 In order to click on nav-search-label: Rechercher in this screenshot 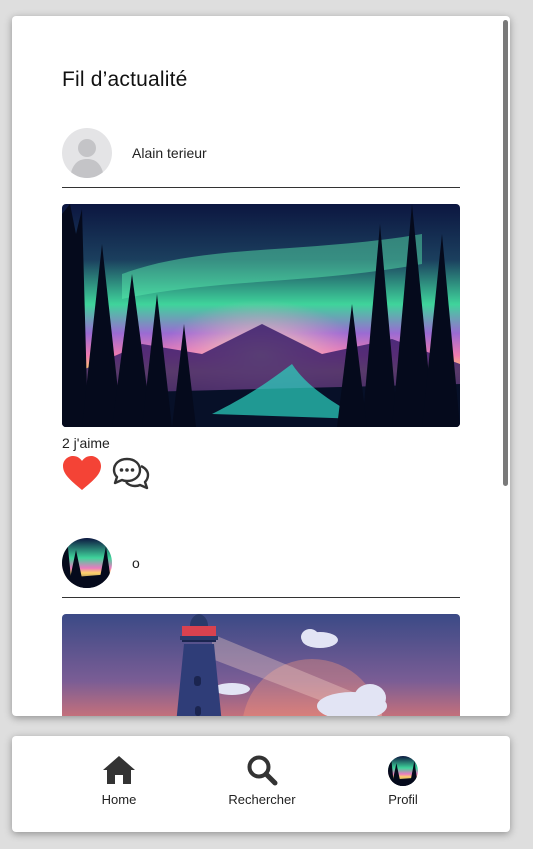, I will do `click(262, 799)`.